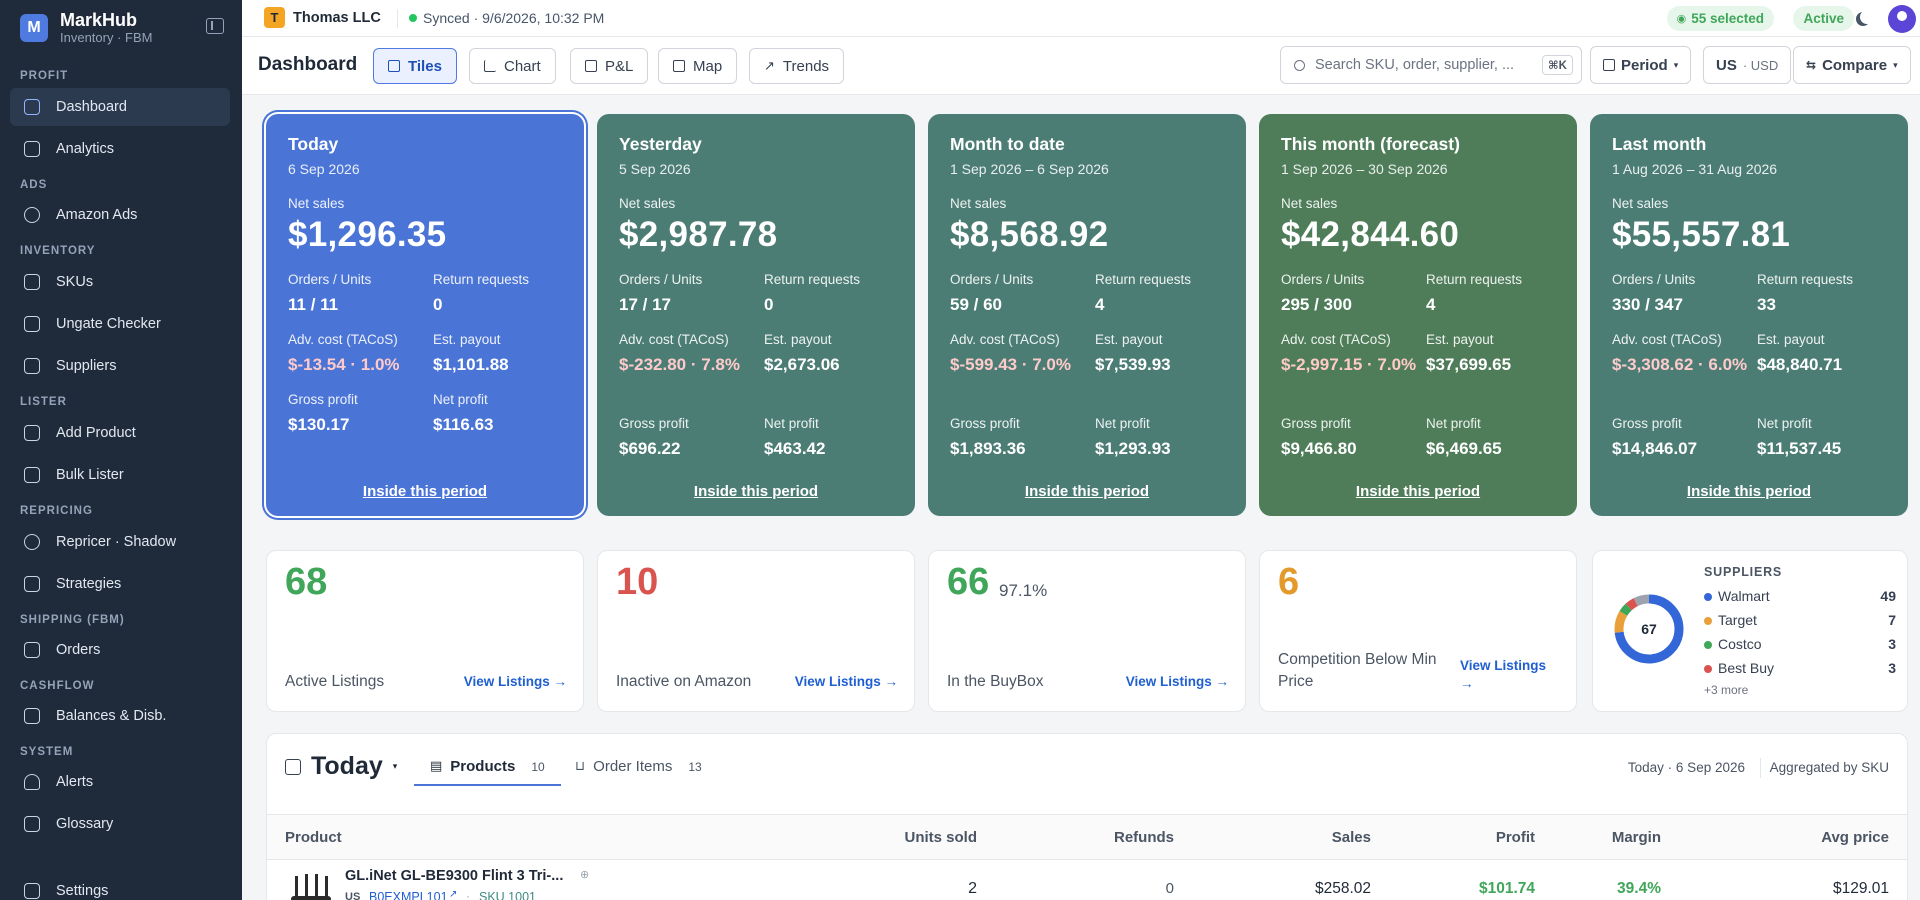 This screenshot has width=1920, height=900. Describe the element at coordinates (1720, 18) in the screenshot. I see `selected-badge: ◉ 55 selected` at that location.